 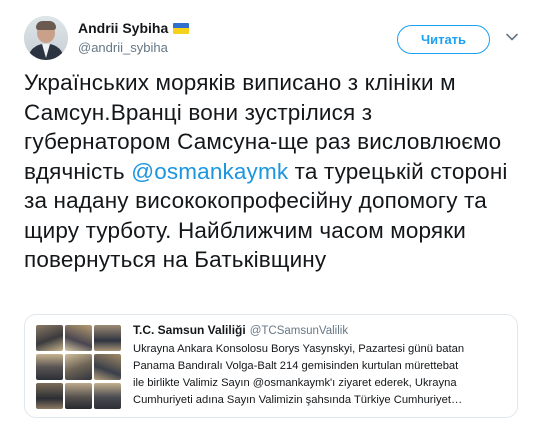 What do you see at coordinates (443, 39) in the screenshot?
I see `follow-button: Читать` at bounding box center [443, 39].